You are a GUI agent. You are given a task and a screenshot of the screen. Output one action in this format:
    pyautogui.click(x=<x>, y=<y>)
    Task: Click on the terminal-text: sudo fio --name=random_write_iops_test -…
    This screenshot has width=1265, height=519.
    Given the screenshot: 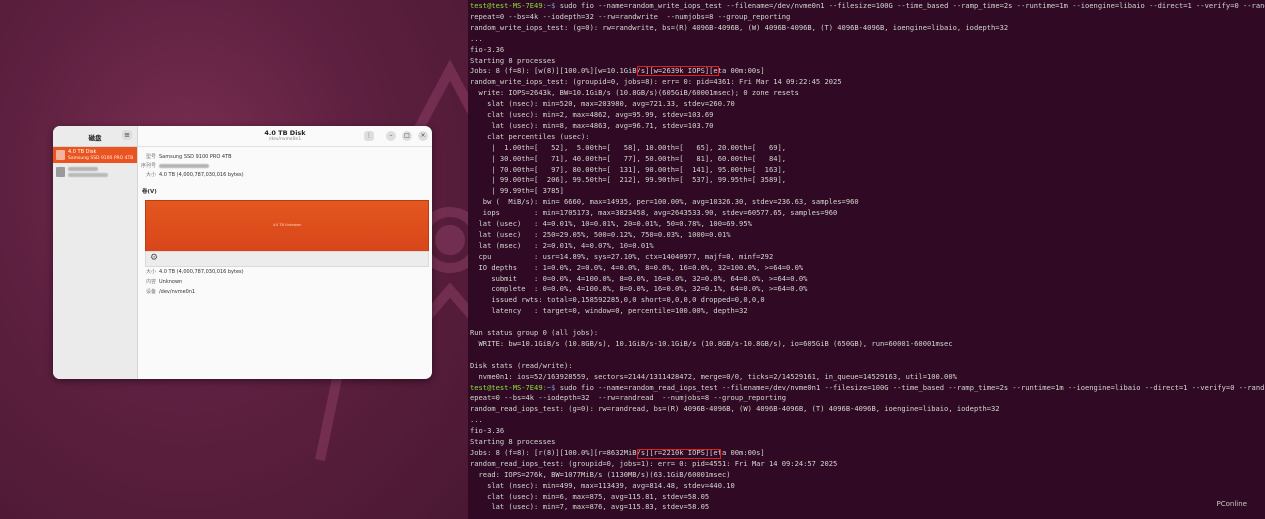 What is the action you would take?
    pyautogui.click(x=910, y=5)
    